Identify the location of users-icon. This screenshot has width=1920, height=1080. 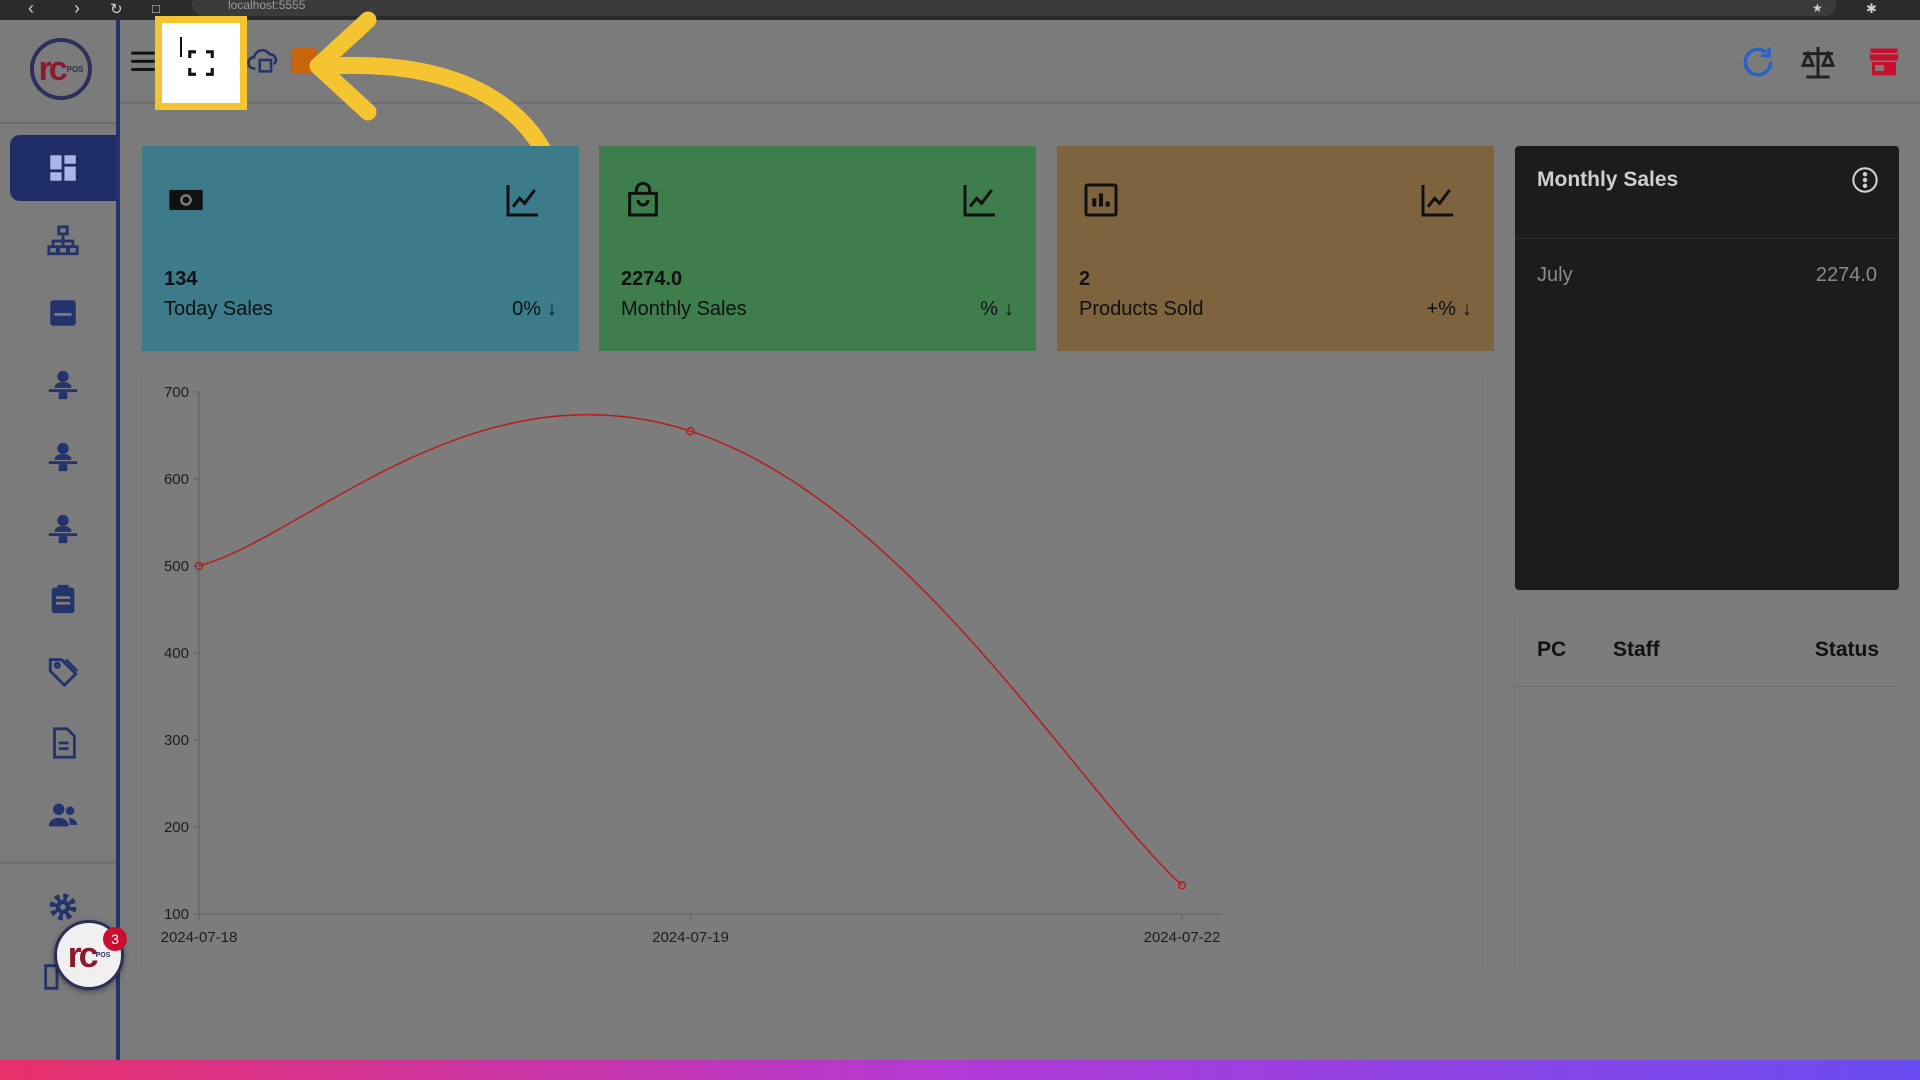
(63, 815).